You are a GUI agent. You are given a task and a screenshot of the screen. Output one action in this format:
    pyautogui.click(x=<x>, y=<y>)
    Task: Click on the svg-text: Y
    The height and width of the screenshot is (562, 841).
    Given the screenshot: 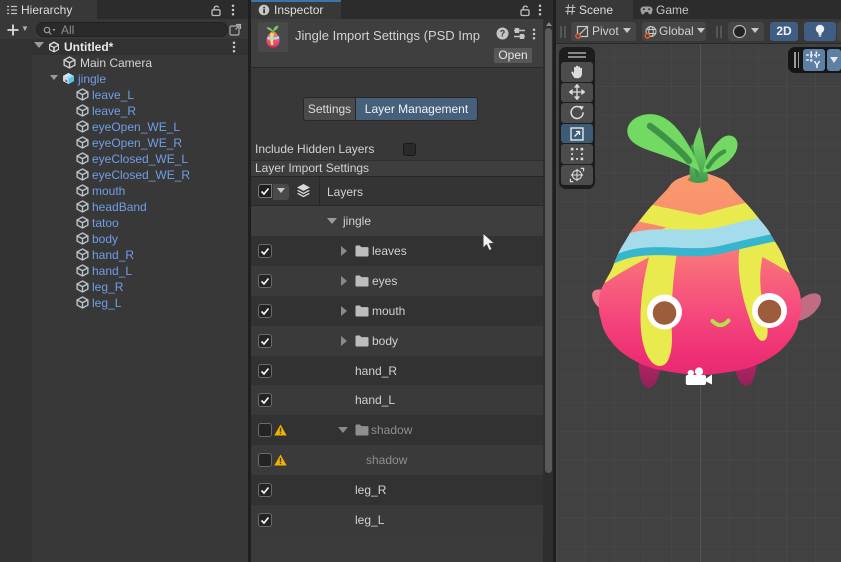 What is the action you would take?
    pyautogui.click(x=816, y=64)
    